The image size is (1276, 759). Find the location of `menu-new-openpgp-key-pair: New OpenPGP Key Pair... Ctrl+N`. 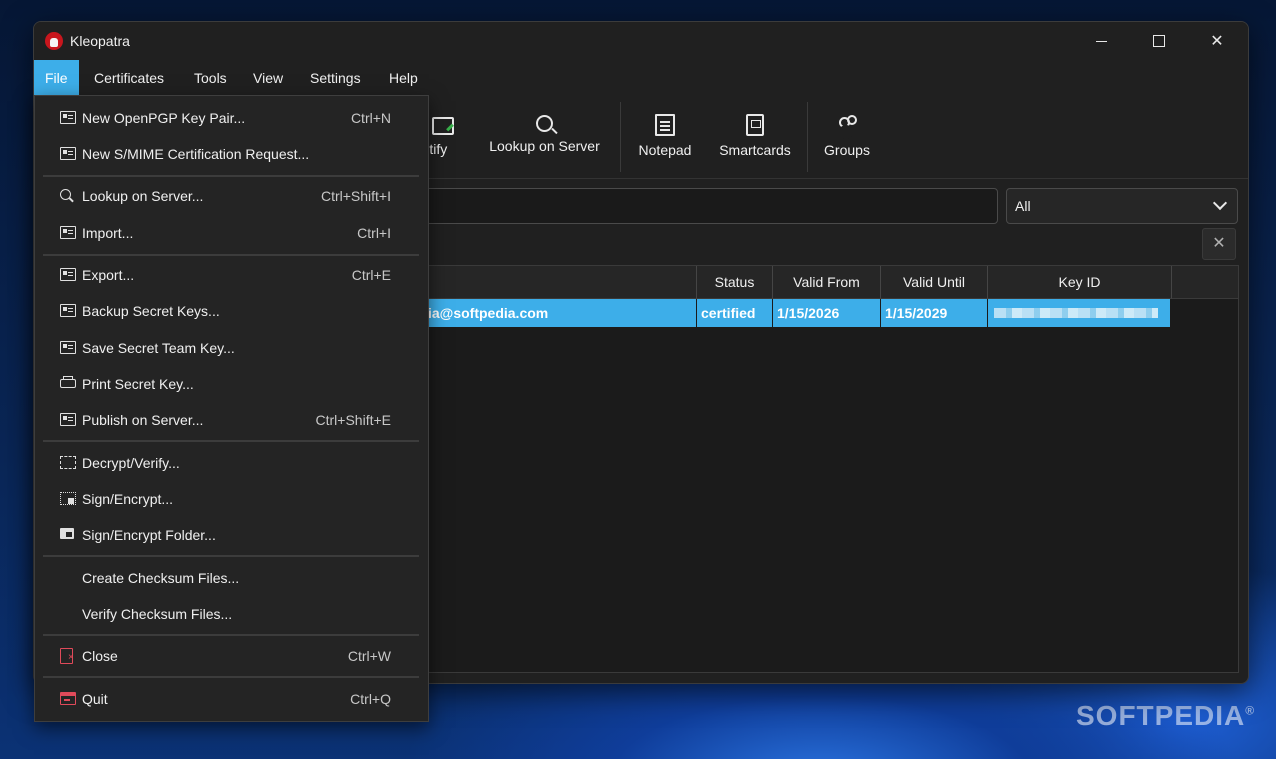

menu-new-openpgp-key-pair: New OpenPGP Key Pair... Ctrl+N is located at coordinates (231, 118).